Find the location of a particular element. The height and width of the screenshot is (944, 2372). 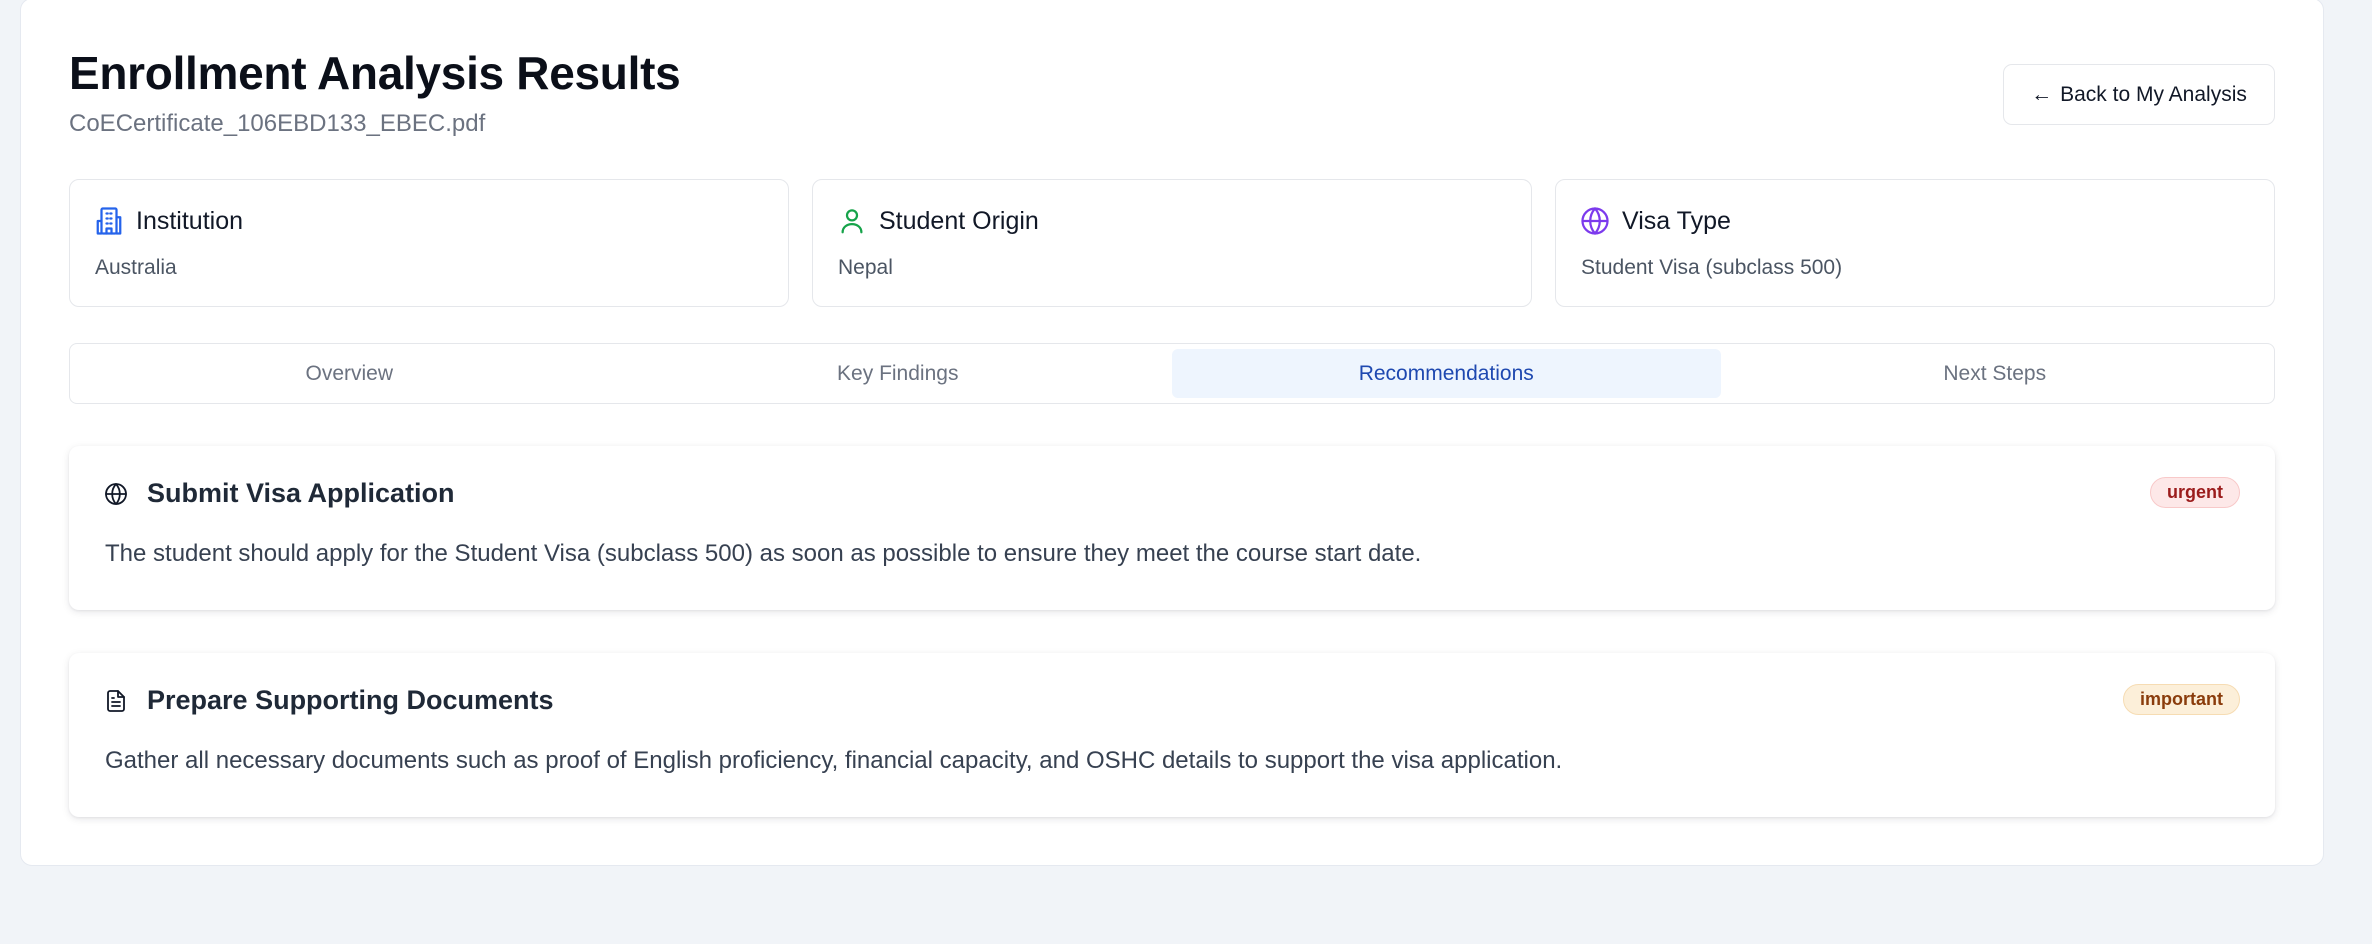

document-icon is located at coordinates (116, 701).